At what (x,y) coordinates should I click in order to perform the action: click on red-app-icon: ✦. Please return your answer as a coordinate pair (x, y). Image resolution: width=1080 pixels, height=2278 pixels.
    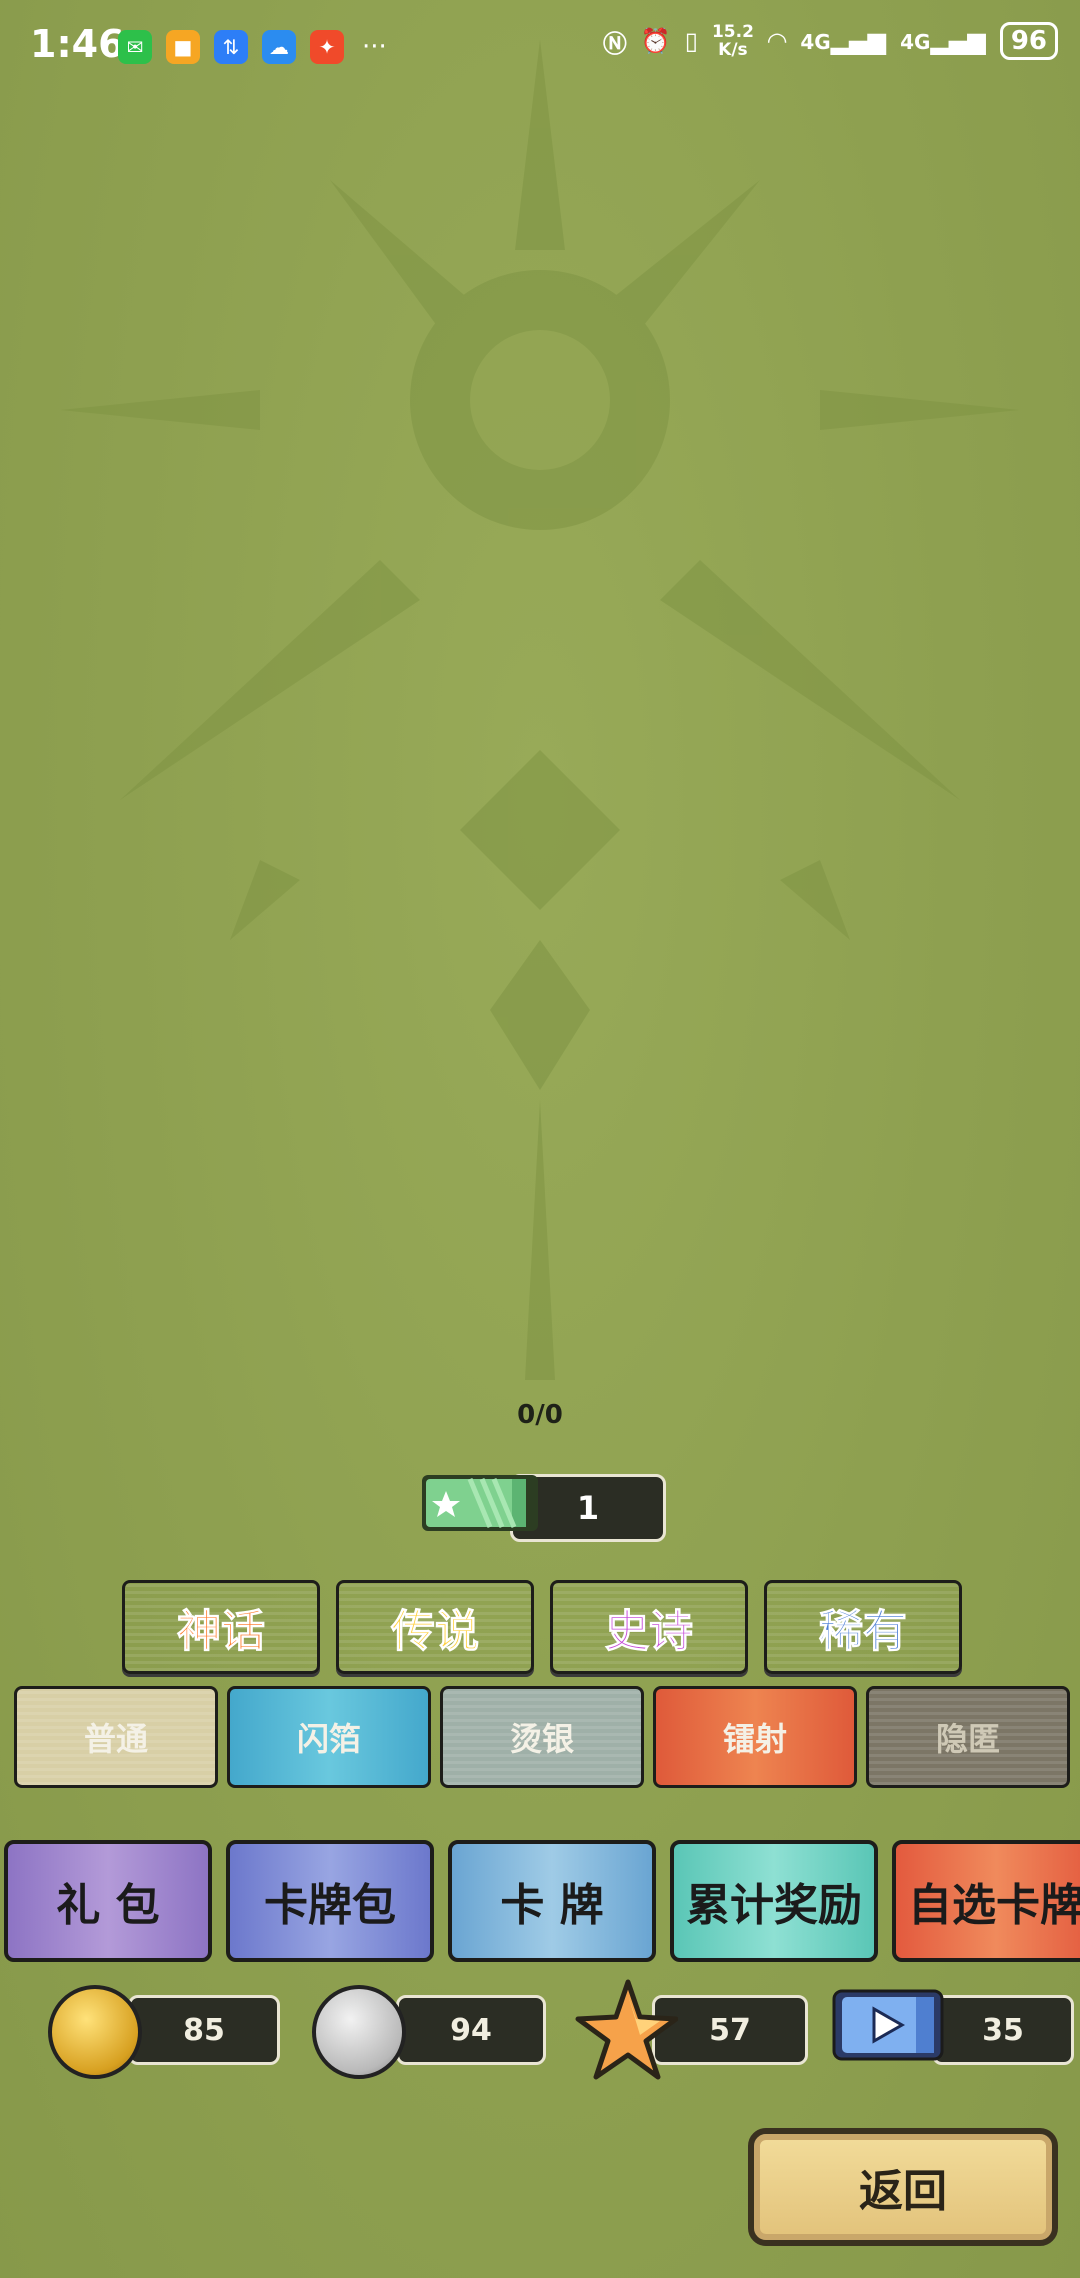
    Looking at the image, I should click on (327, 47).